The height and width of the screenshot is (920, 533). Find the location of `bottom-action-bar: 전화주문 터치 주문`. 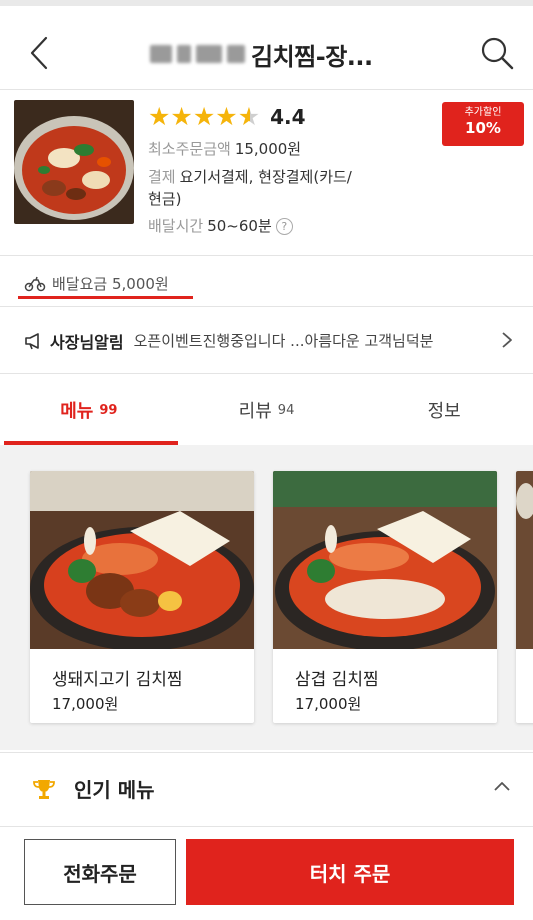

bottom-action-bar: 전화주문 터치 주문 is located at coordinates (266, 873).